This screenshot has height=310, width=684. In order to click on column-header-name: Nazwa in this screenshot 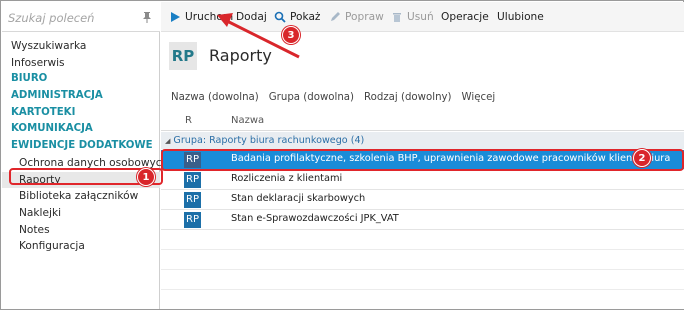, I will do `click(247, 120)`.